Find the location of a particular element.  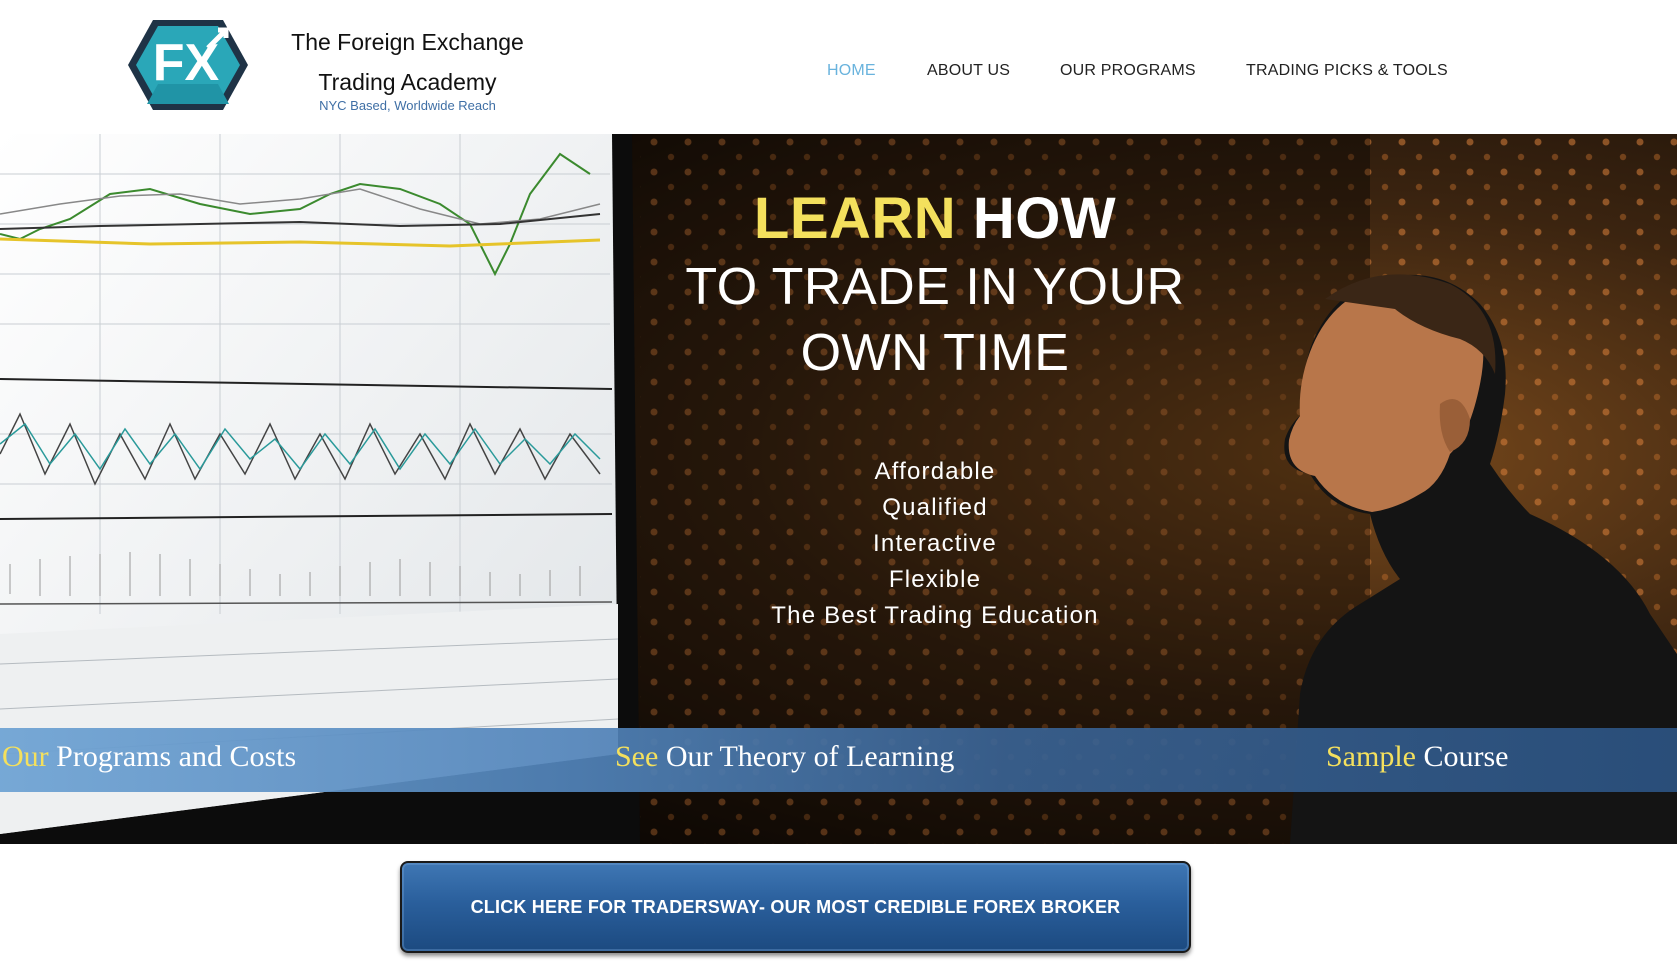

nav-our-programs: OUR PROGRAMS is located at coordinates (1128, 71).